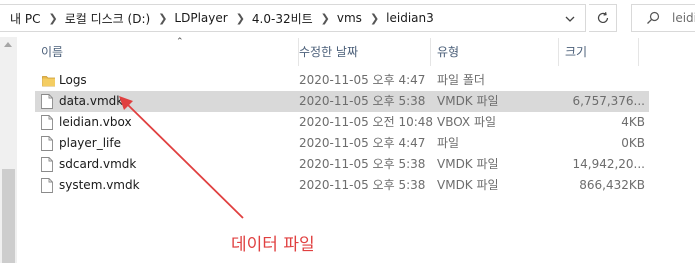 Image resolution: width=695 pixels, height=263 pixels. What do you see at coordinates (73, 80) in the screenshot?
I see `file-name: Logs` at bounding box center [73, 80].